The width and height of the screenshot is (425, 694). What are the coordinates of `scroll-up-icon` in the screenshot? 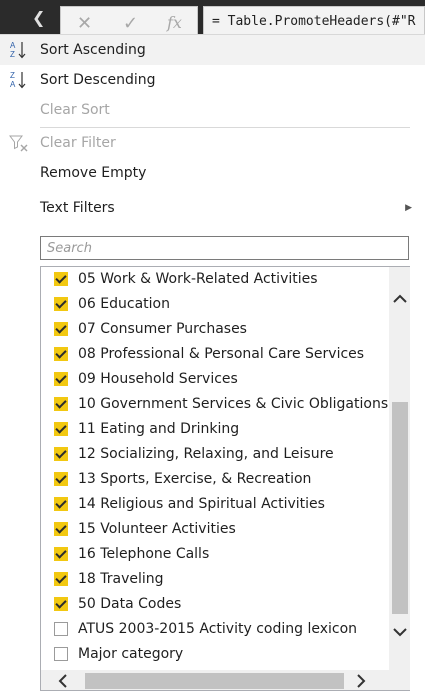 It's located at (399, 299).